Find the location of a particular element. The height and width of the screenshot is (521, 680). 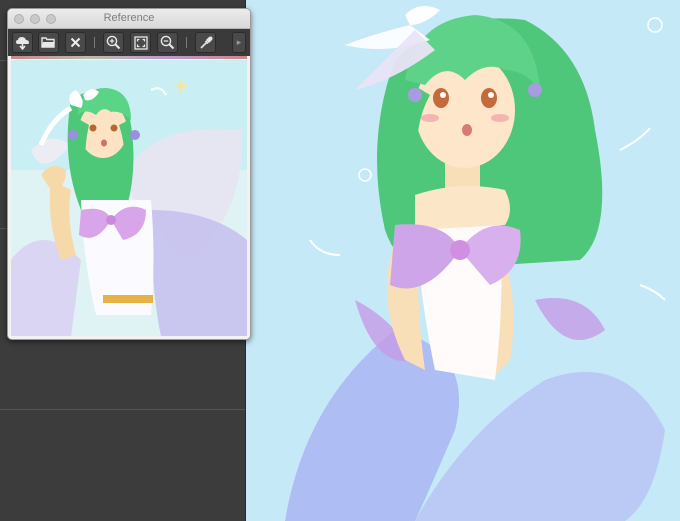

zoom-out-button is located at coordinates (167, 42).